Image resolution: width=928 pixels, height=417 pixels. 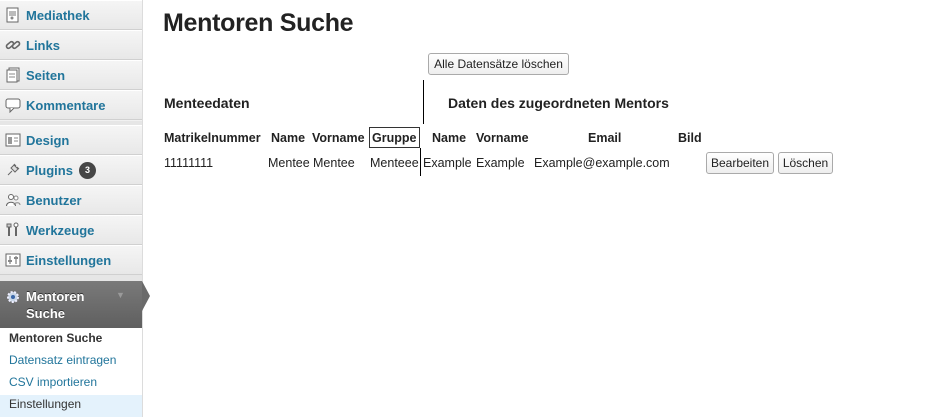 I want to click on cell-mentor-vorname: Example, so click(x=500, y=163).